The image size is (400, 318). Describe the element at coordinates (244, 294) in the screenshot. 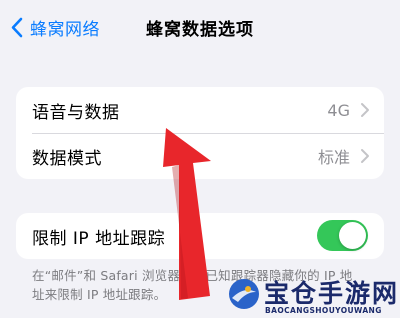

I see `watermark-logo-icon` at that location.